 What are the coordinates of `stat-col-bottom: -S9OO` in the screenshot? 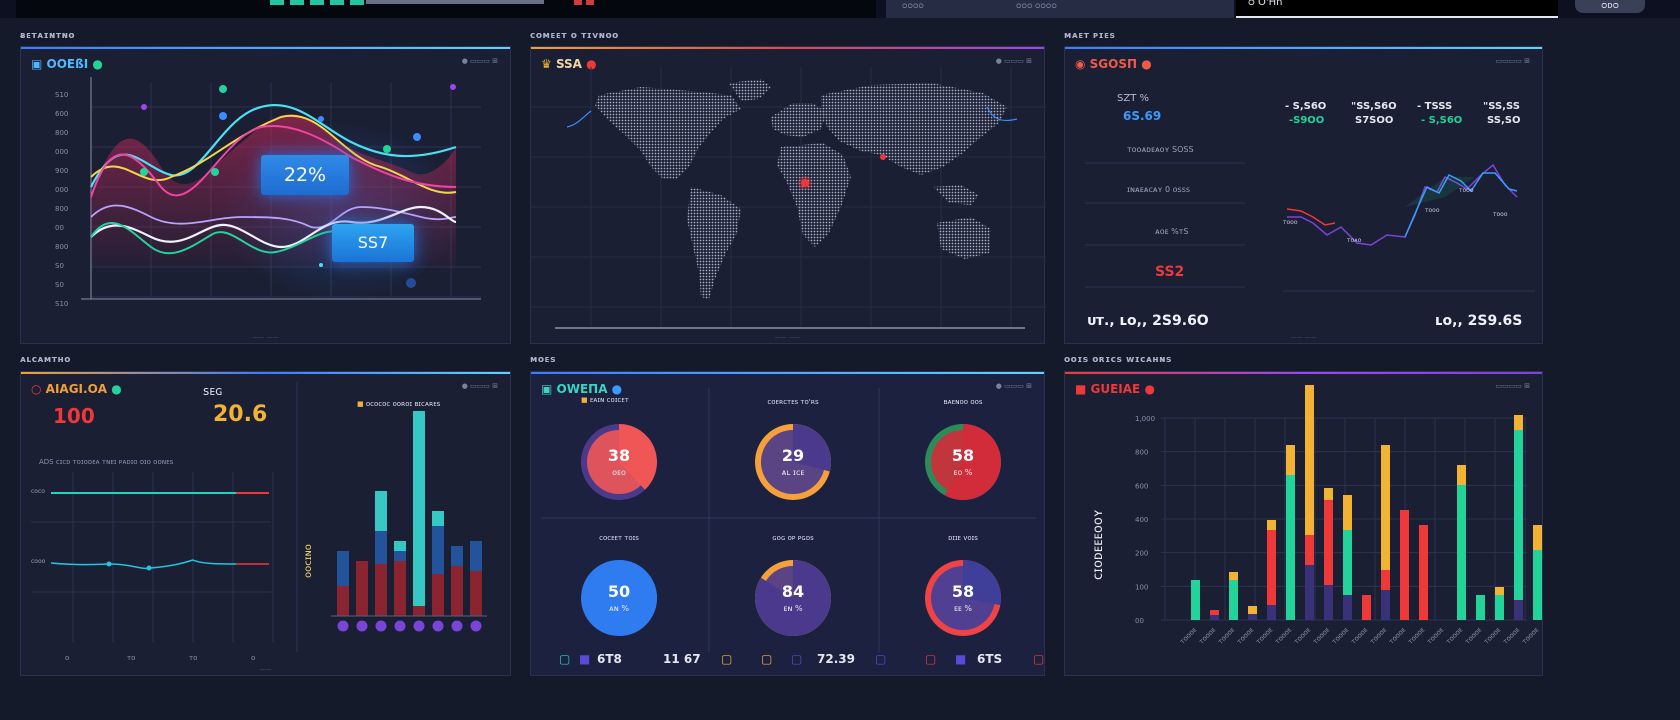 It's located at (1307, 120).